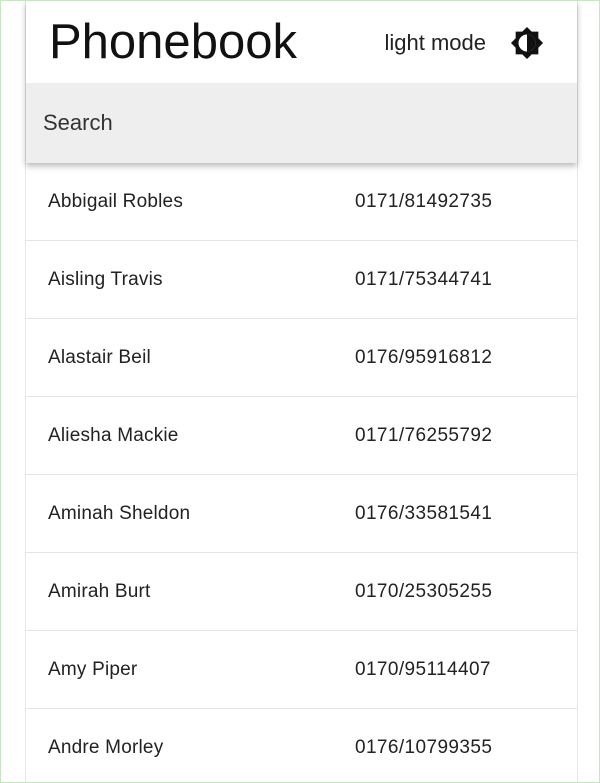  What do you see at coordinates (301, 123) in the screenshot?
I see `search-input` at bounding box center [301, 123].